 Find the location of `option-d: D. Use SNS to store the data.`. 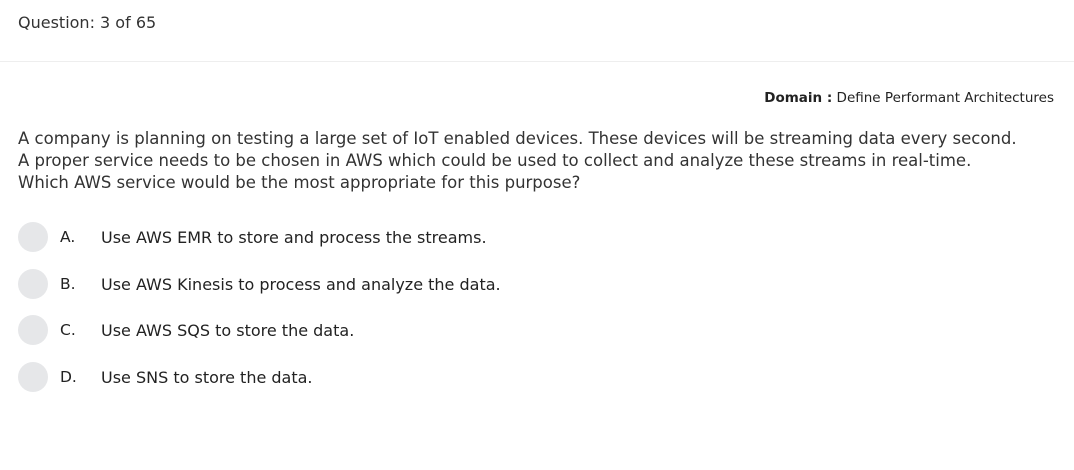

option-d: D. Use SNS to store the data. is located at coordinates (165, 377).